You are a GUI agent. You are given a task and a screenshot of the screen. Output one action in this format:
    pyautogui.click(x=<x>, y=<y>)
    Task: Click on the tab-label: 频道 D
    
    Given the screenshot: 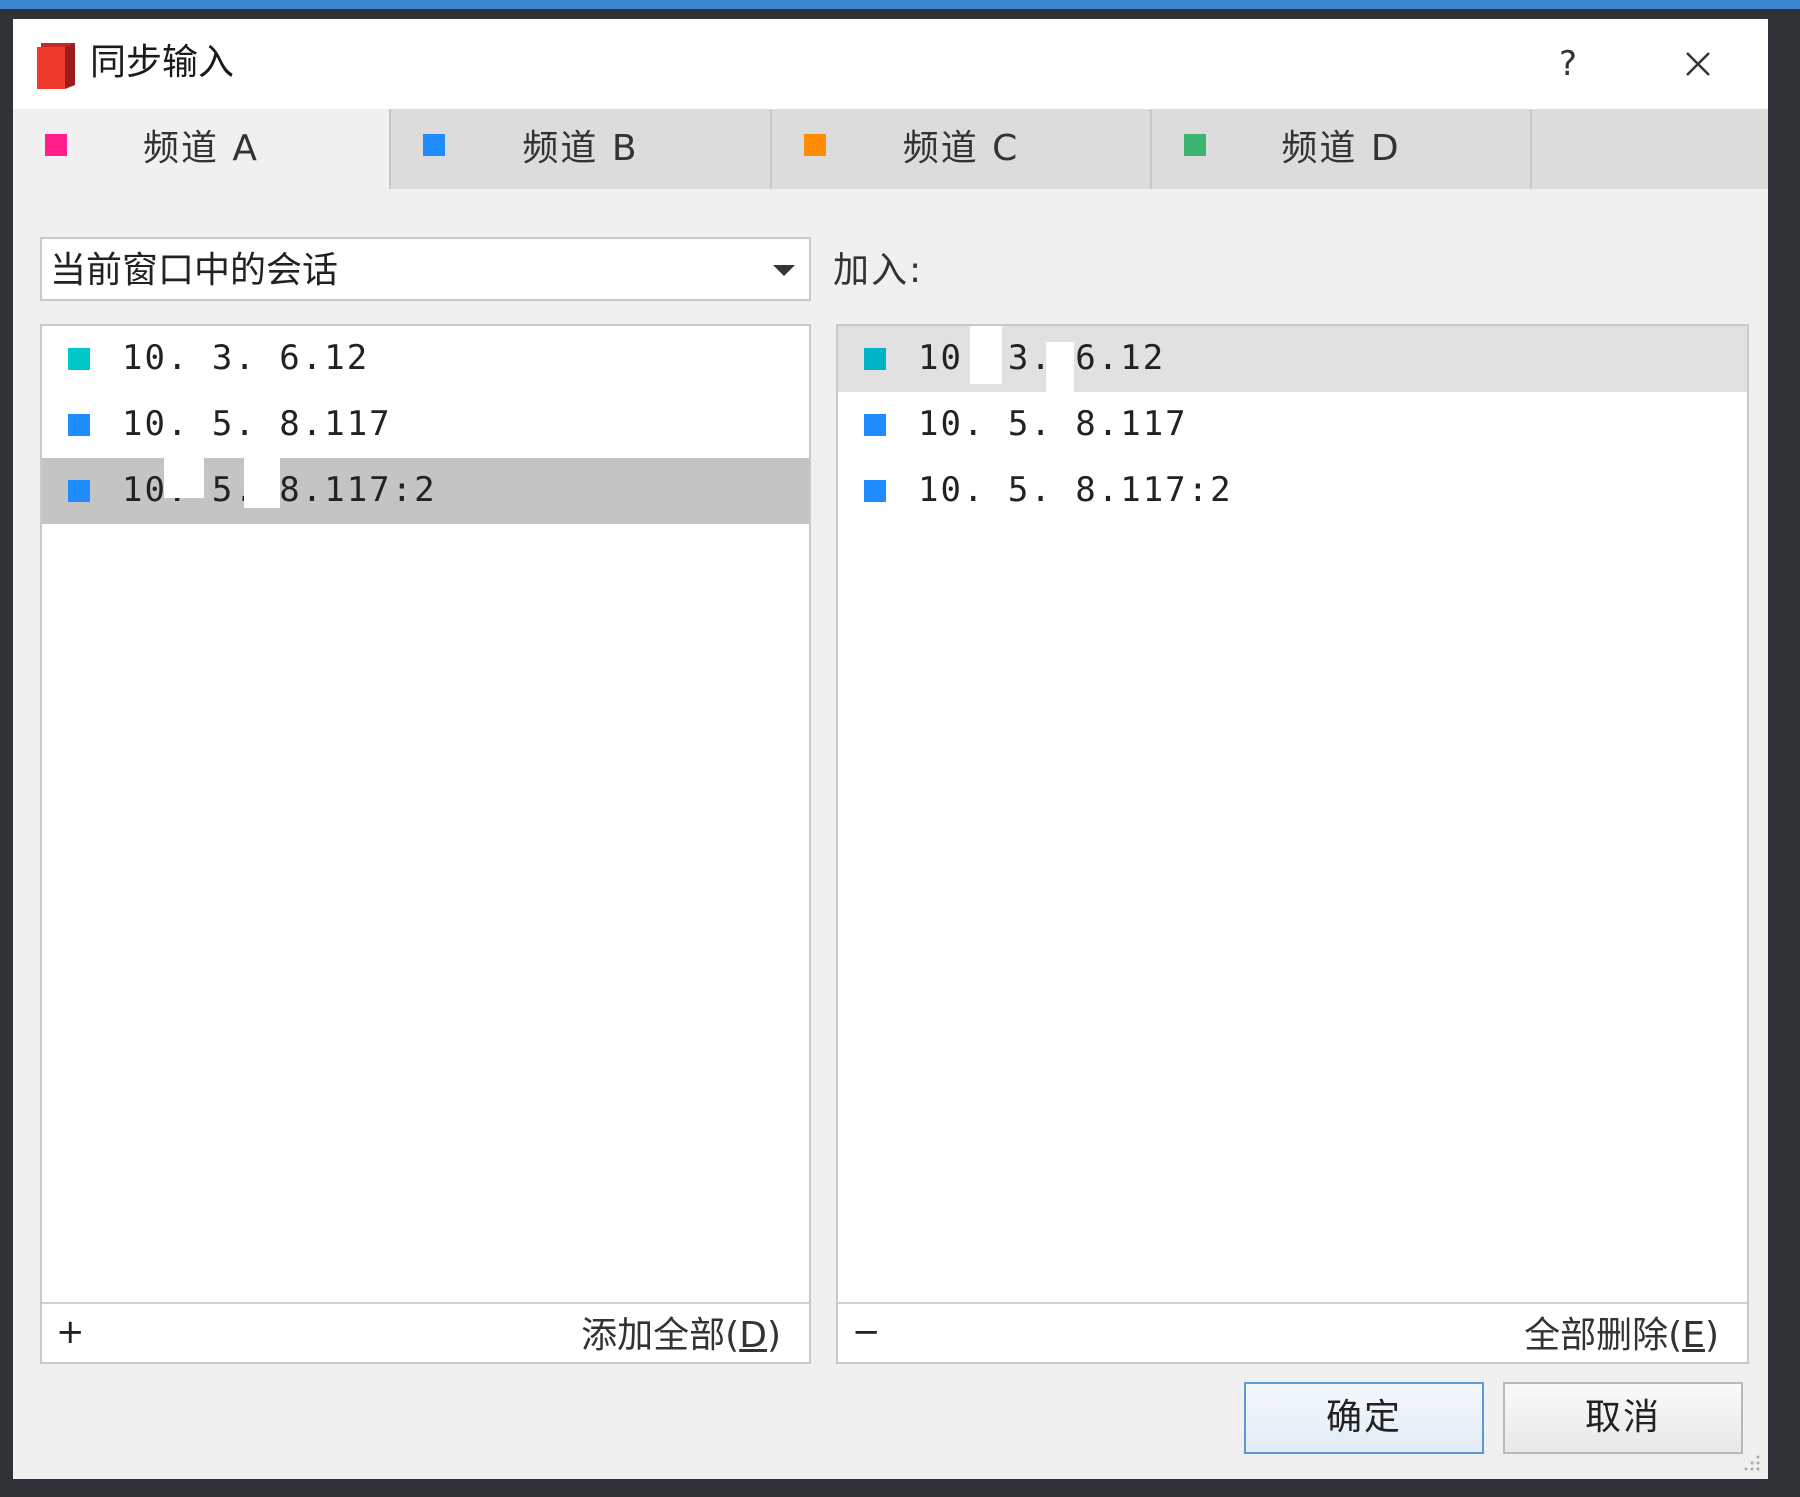 What is the action you would take?
    pyautogui.click(x=1341, y=148)
    